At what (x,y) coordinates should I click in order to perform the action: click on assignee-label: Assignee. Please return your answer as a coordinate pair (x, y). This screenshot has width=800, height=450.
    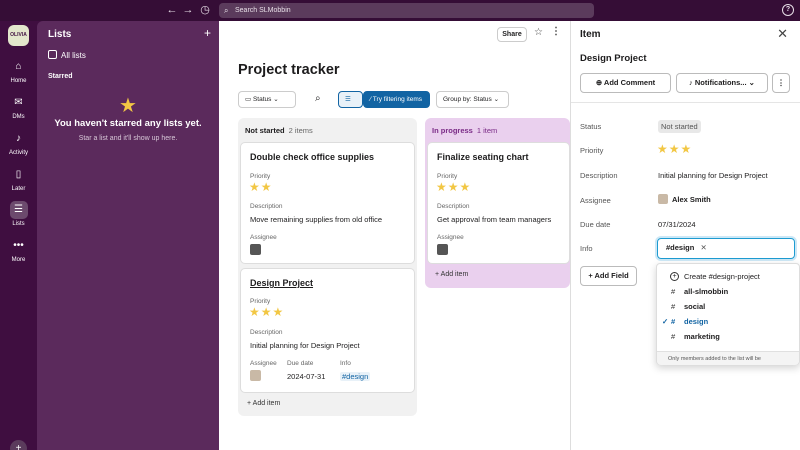
    Looking at the image, I should click on (263, 237).